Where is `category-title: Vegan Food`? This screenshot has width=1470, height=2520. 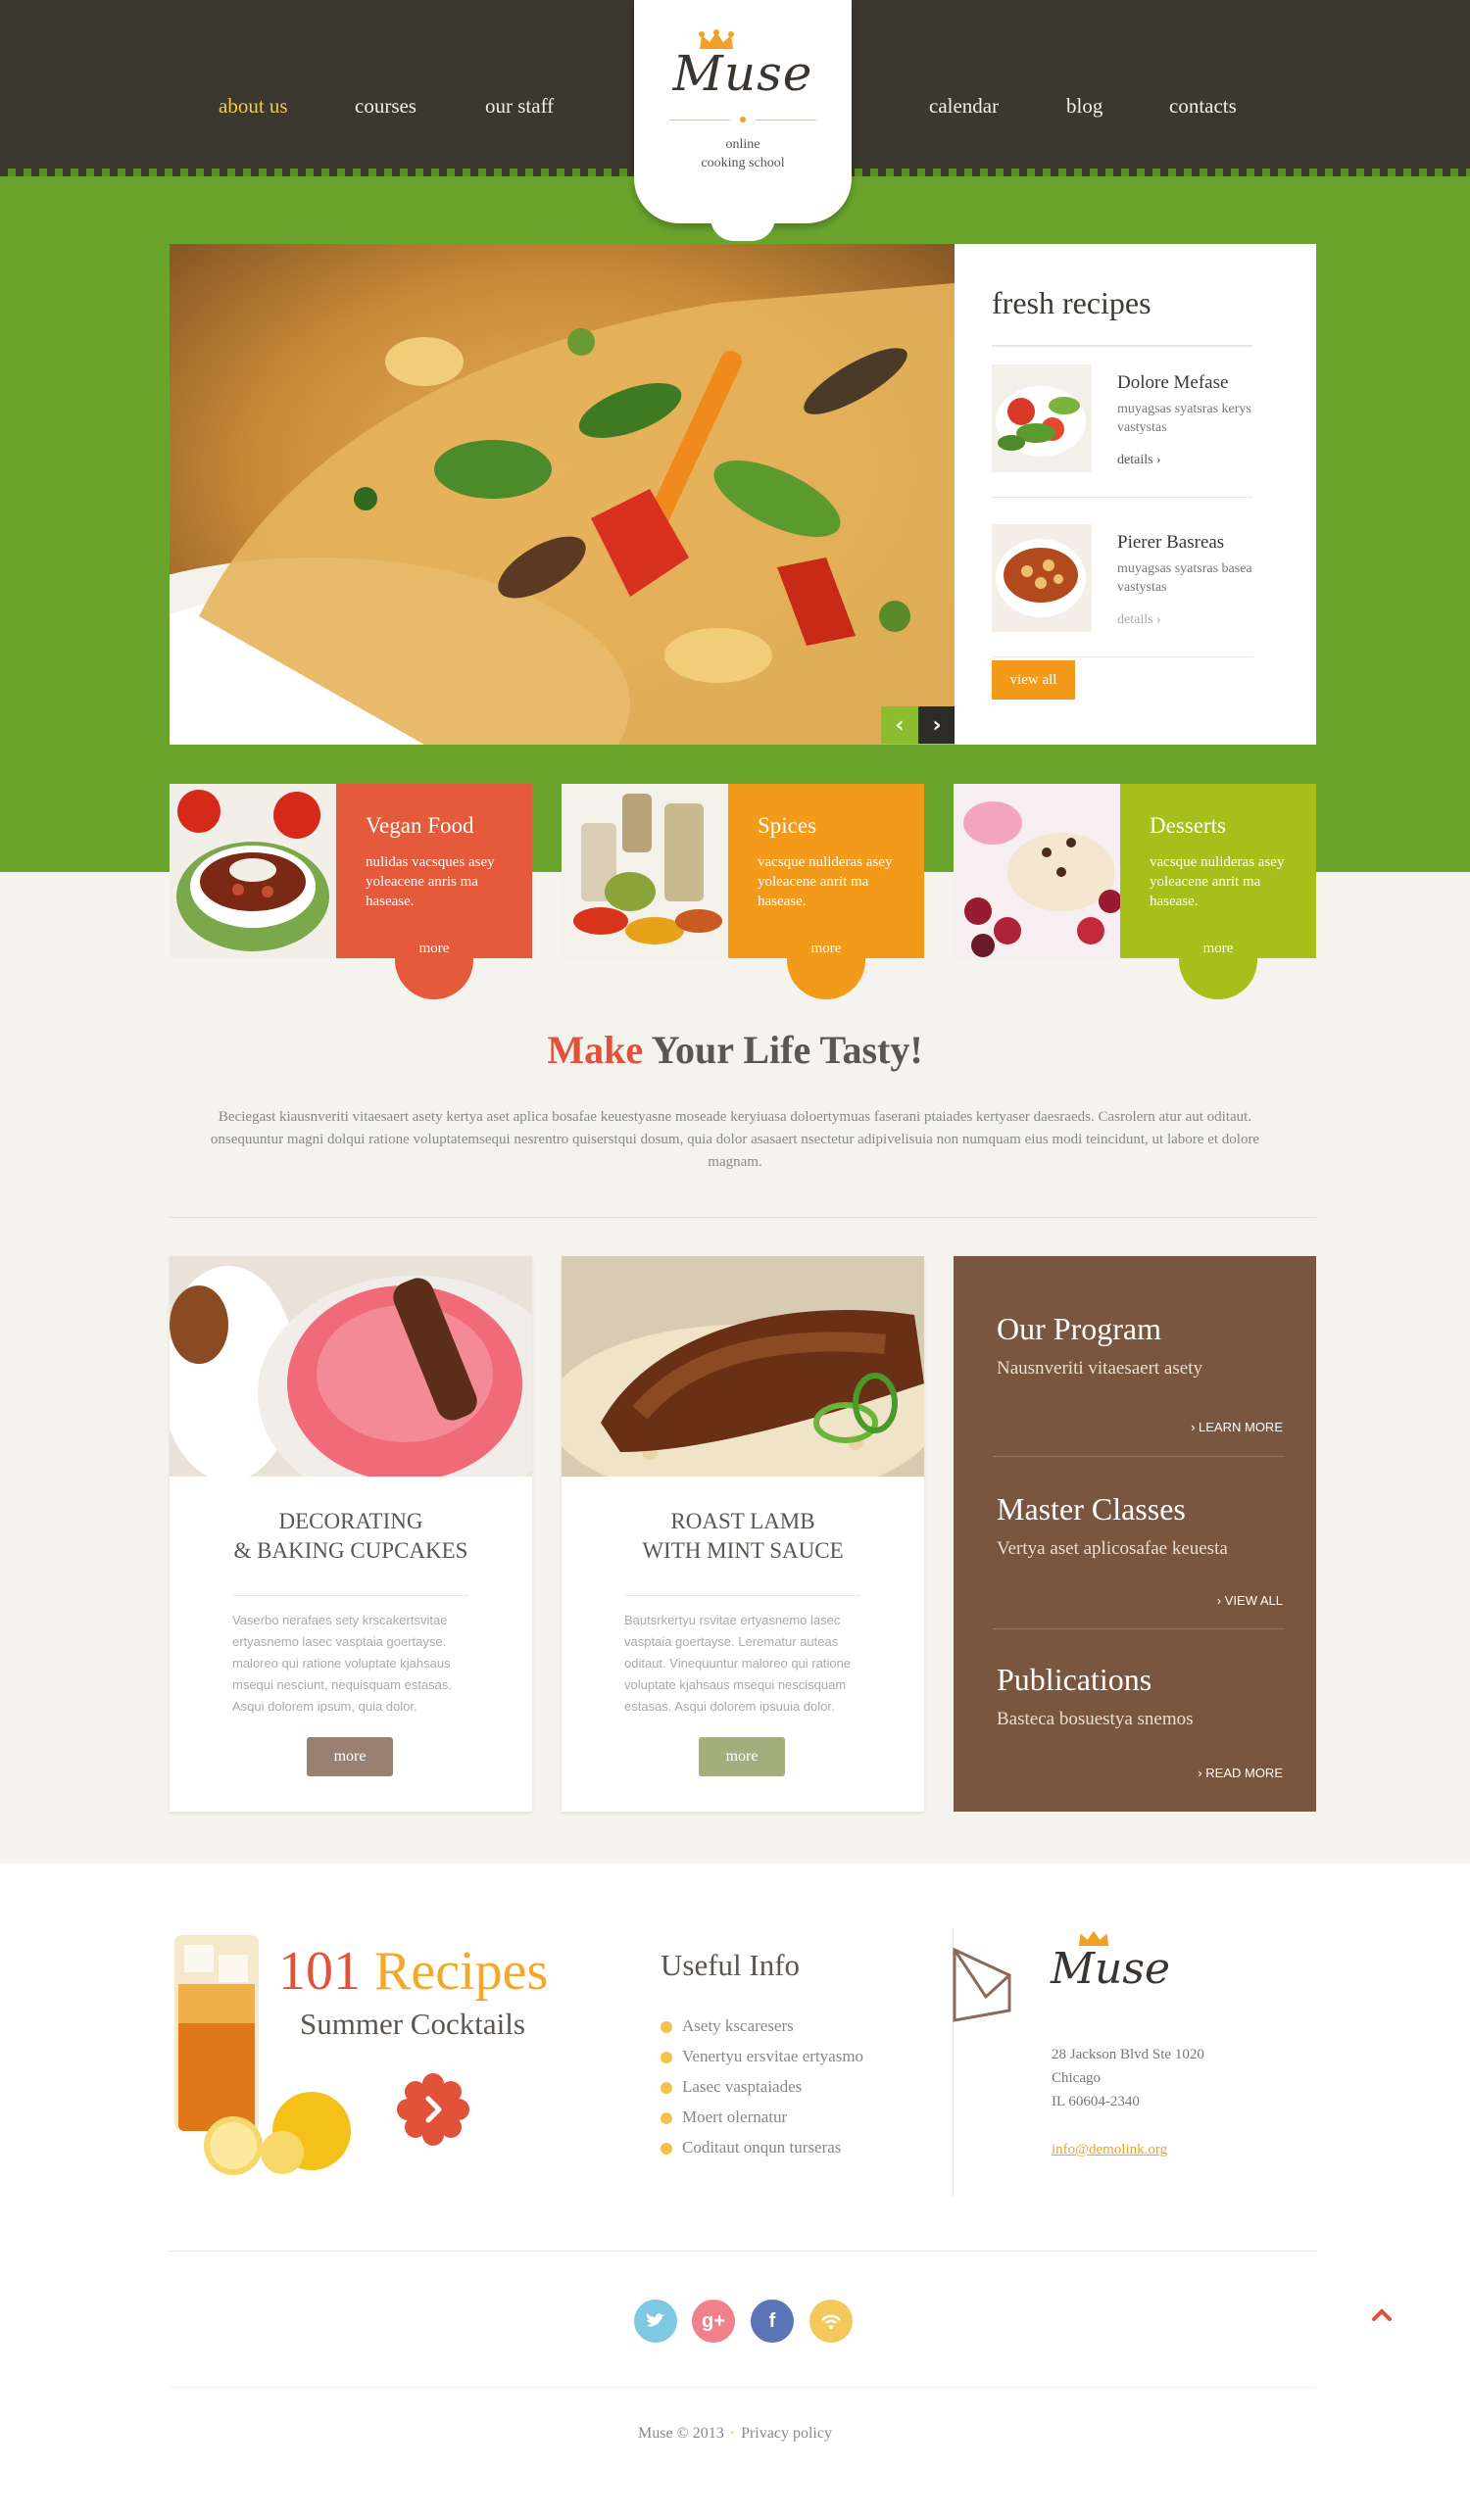
category-title: Vegan Food is located at coordinates (449, 826).